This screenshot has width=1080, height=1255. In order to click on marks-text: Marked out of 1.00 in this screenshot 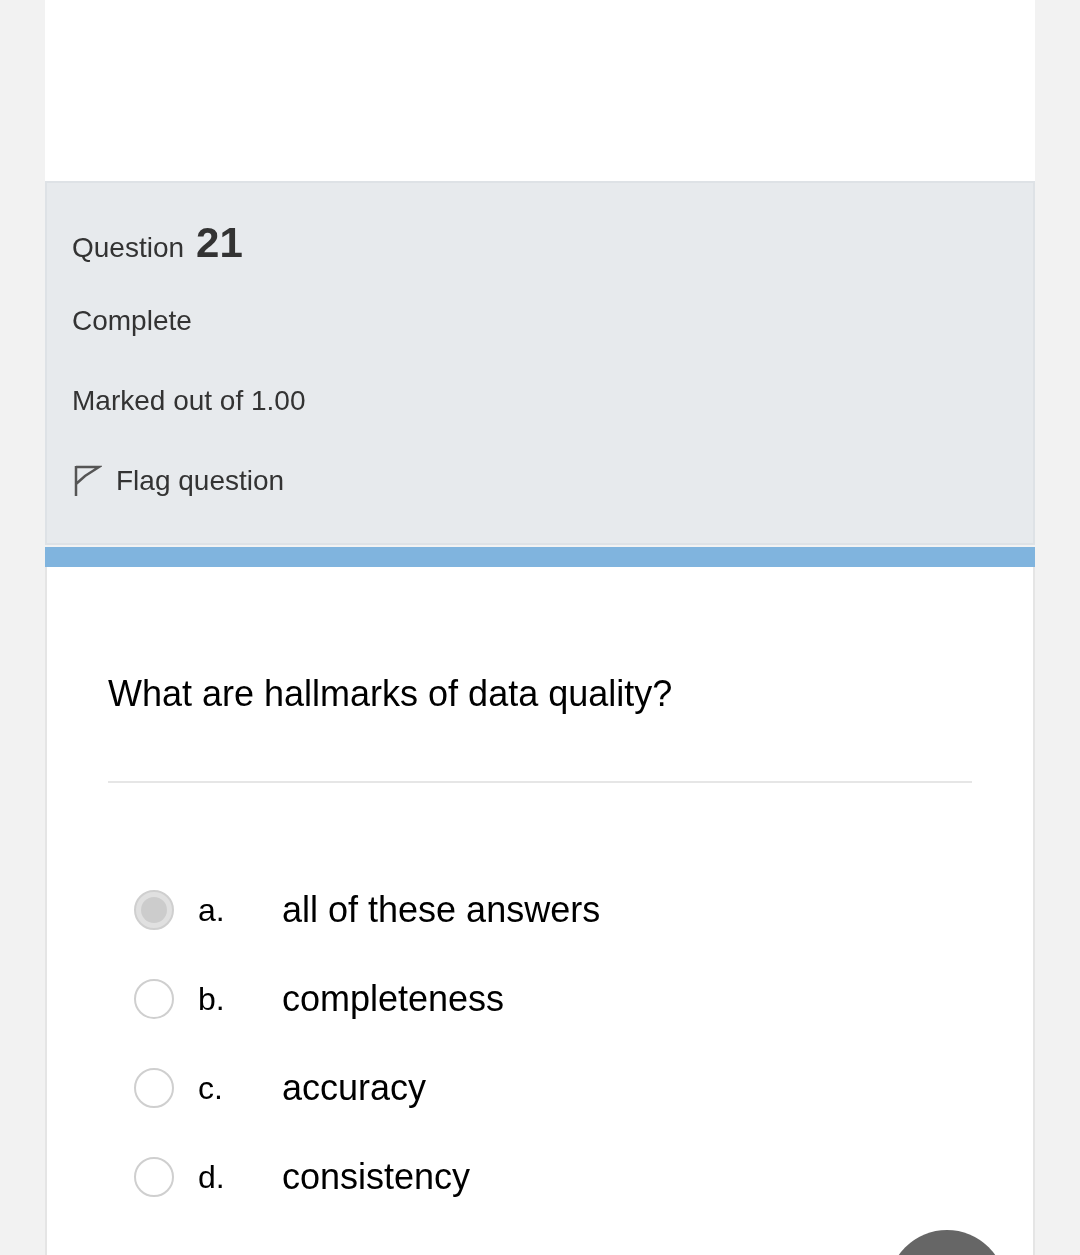, I will do `click(189, 401)`.